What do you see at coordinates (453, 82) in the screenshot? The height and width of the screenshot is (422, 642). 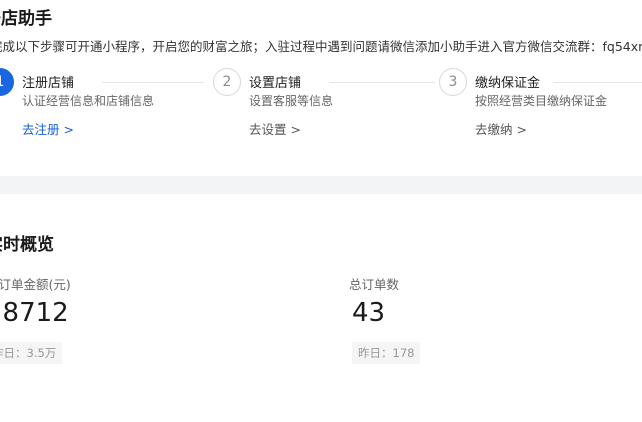 I see `step-3-number: 3` at bounding box center [453, 82].